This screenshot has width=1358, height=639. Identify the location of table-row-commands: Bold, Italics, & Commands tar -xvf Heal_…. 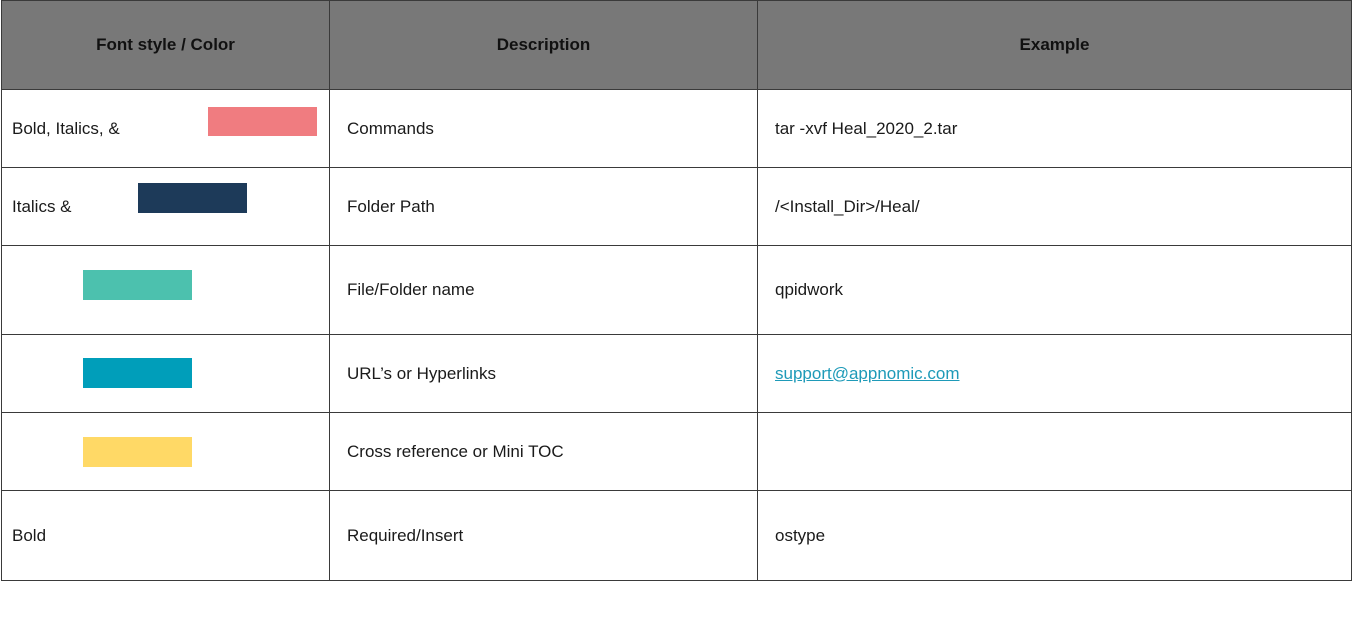
(676, 128).